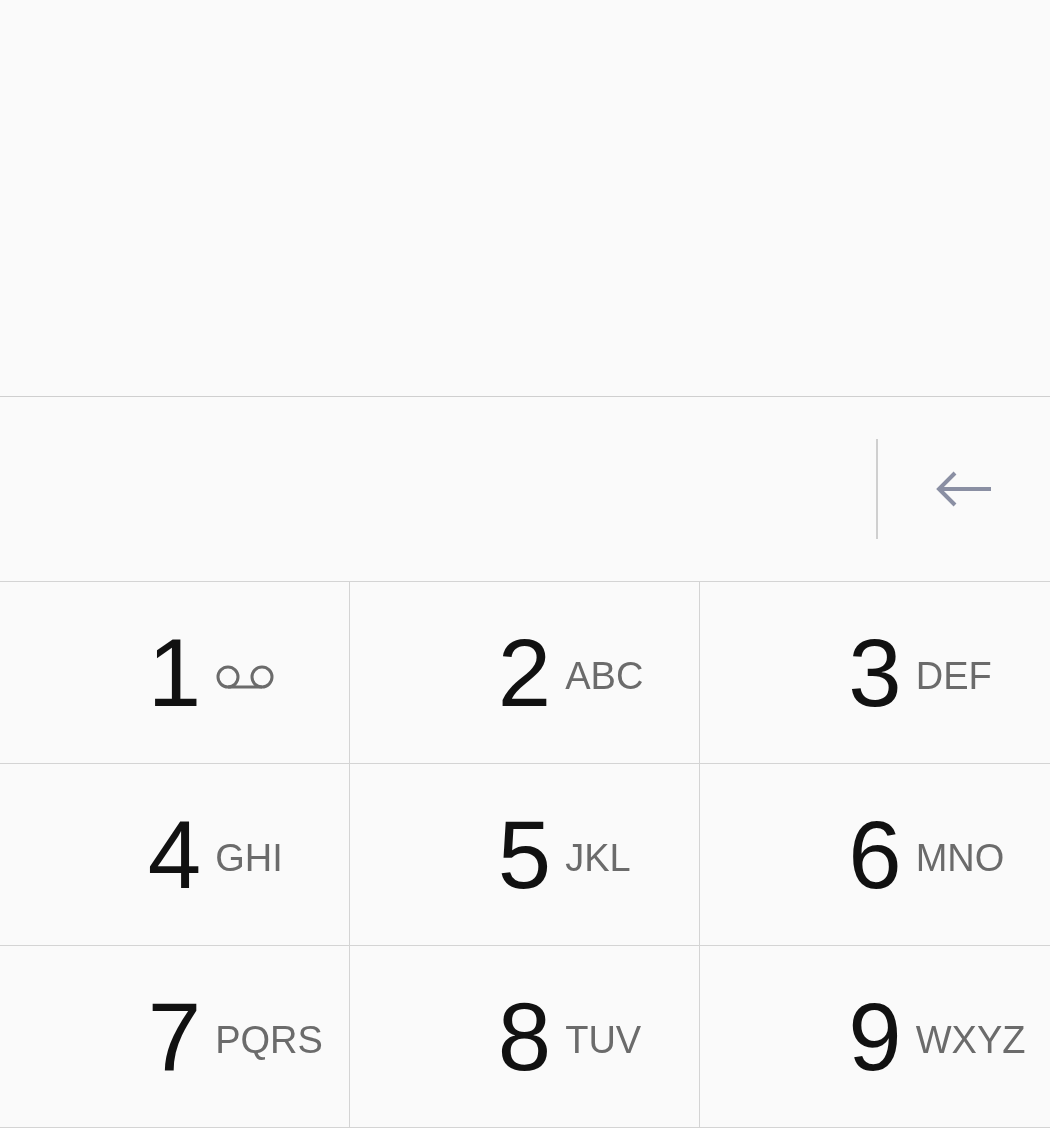  Describe the element at coordinates (953, 675) in the screenshot. I see `key-letters: DEF` at that location.